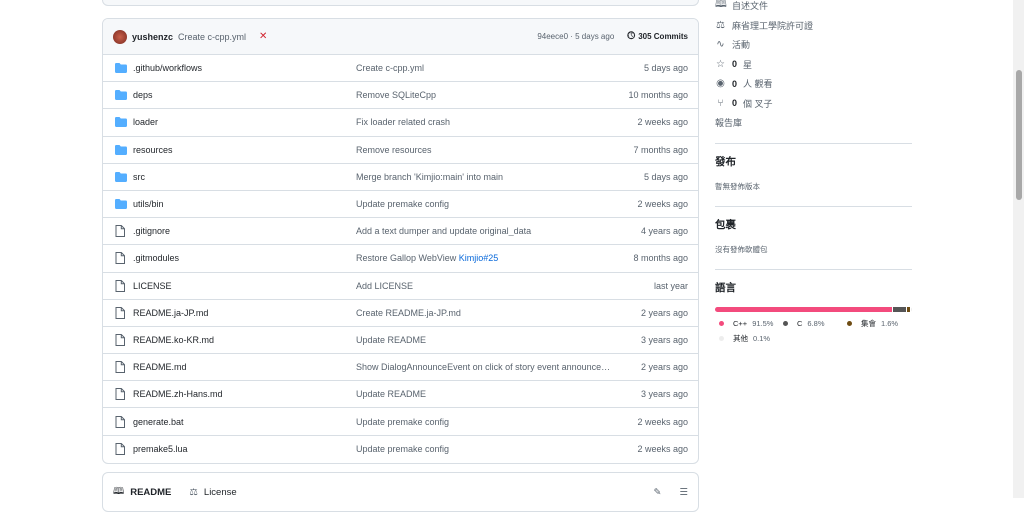  What do you see at coordinates (720, 84) in the screenshot?
I see `eye-icon: ◉` at bounding box center [720, 84].